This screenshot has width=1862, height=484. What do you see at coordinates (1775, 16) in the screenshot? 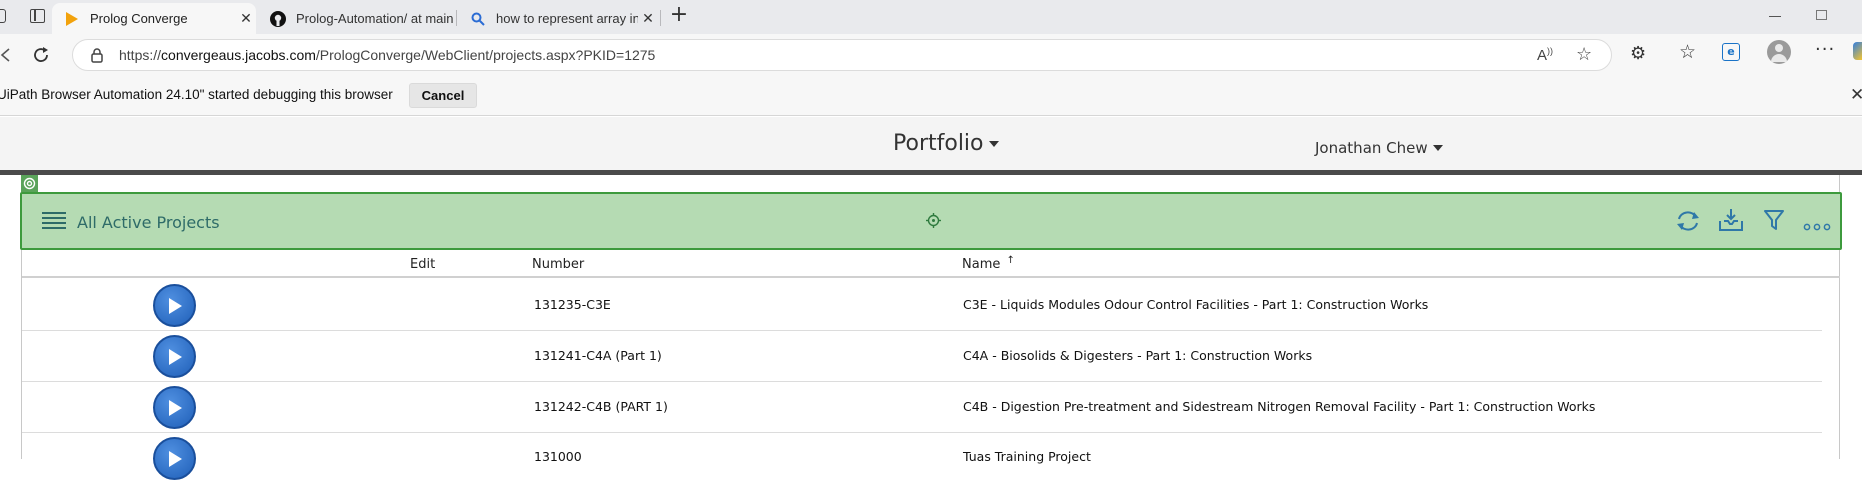
I see `minimize-icon` at bounding box center [1775, 16].